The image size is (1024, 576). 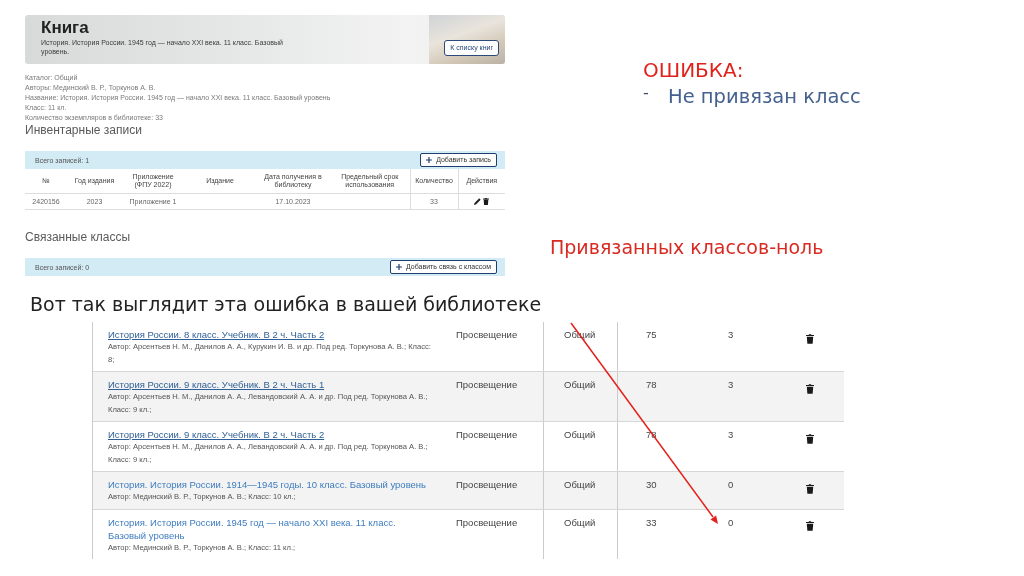 I want to click on book-title-link: История России. 8 класс. Учебник. В 2 ч. Часть 2, so click(x=271, y=334).